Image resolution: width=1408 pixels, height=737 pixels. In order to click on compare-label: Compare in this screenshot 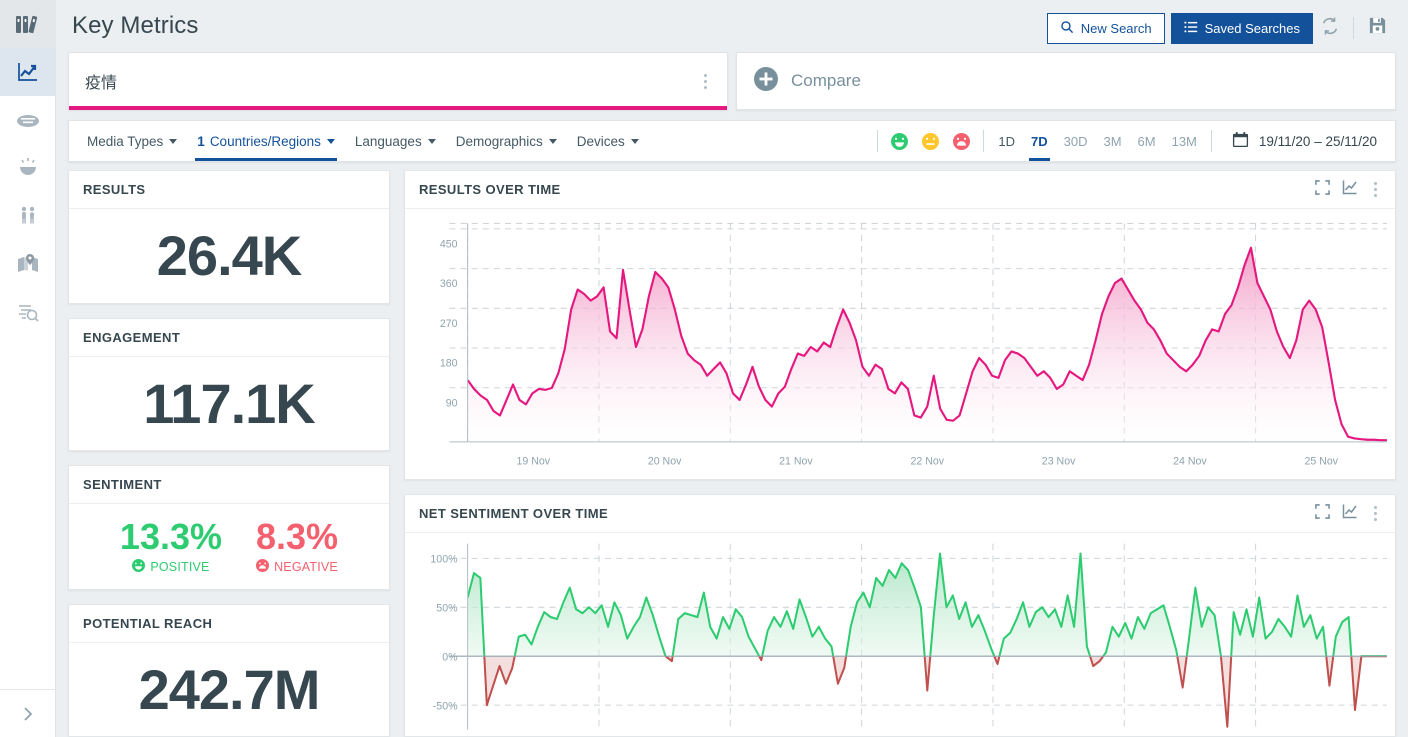, I will do `click(826, 80)`.